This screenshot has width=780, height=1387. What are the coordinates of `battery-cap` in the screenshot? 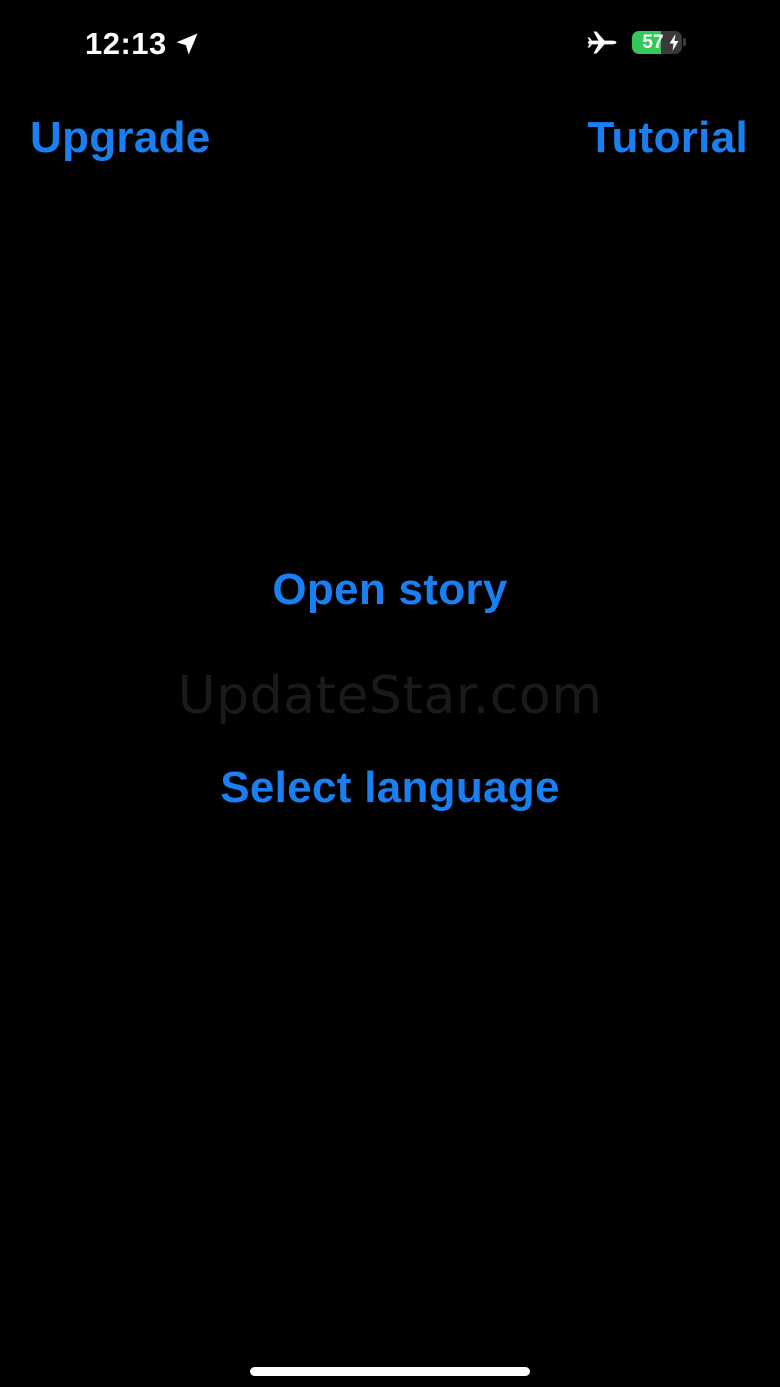 It's located at (684, 42).